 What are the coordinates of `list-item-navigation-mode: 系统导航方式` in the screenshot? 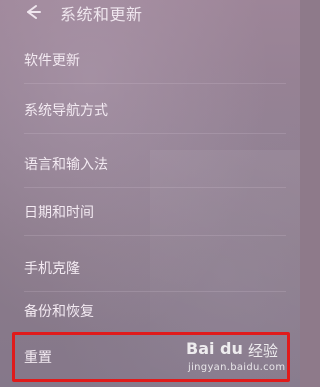 It's located at (150, 110).